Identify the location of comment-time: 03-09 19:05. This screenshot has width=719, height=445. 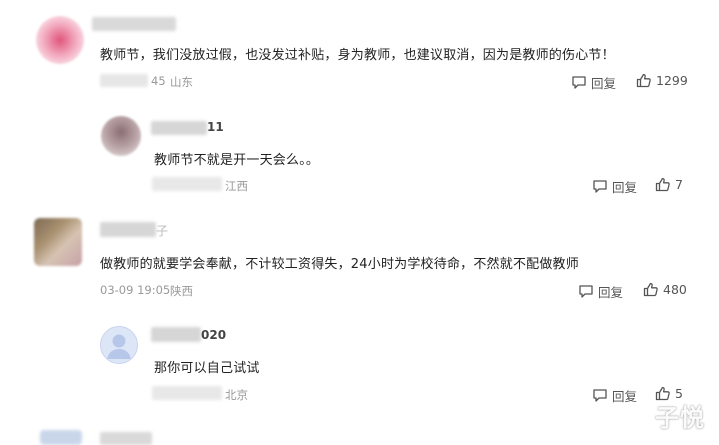
(135, 290).